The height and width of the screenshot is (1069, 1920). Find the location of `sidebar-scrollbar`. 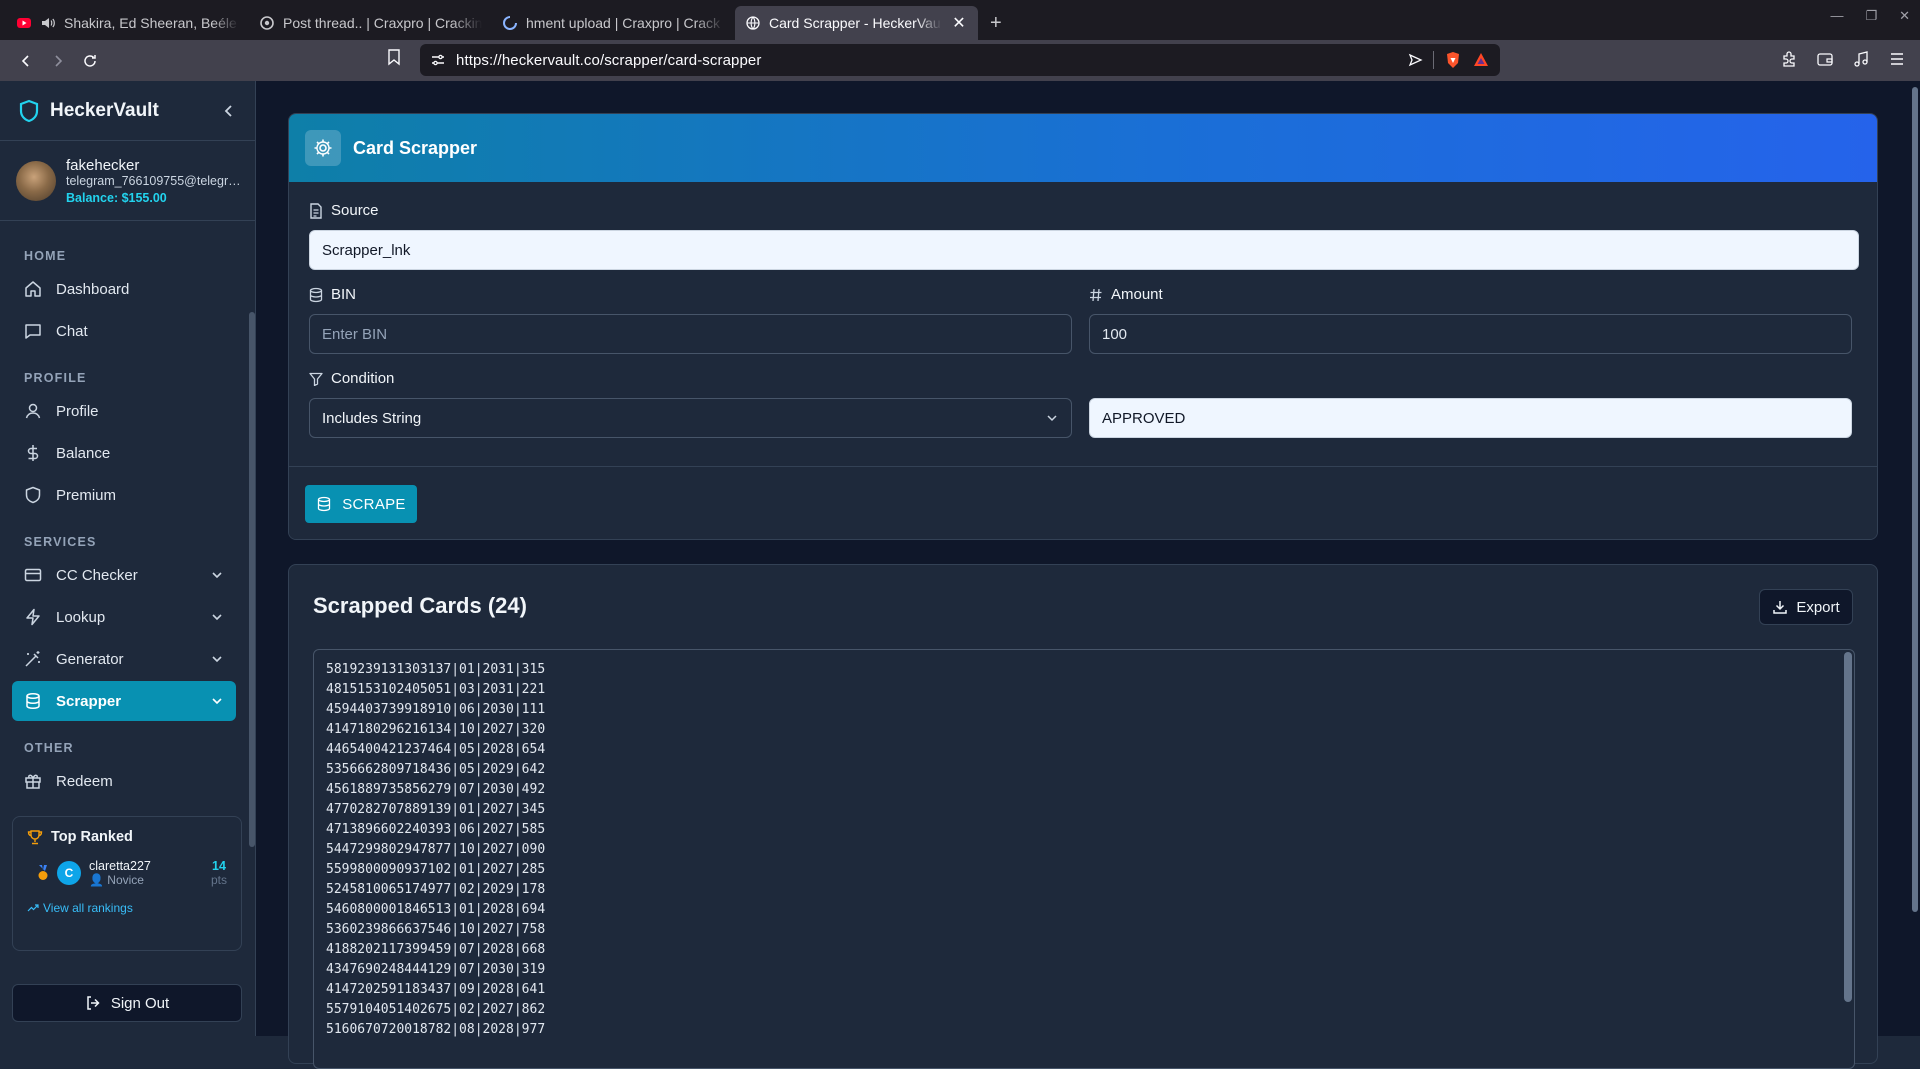

sidebar-scrollbar is located at coordinates (252, 539).